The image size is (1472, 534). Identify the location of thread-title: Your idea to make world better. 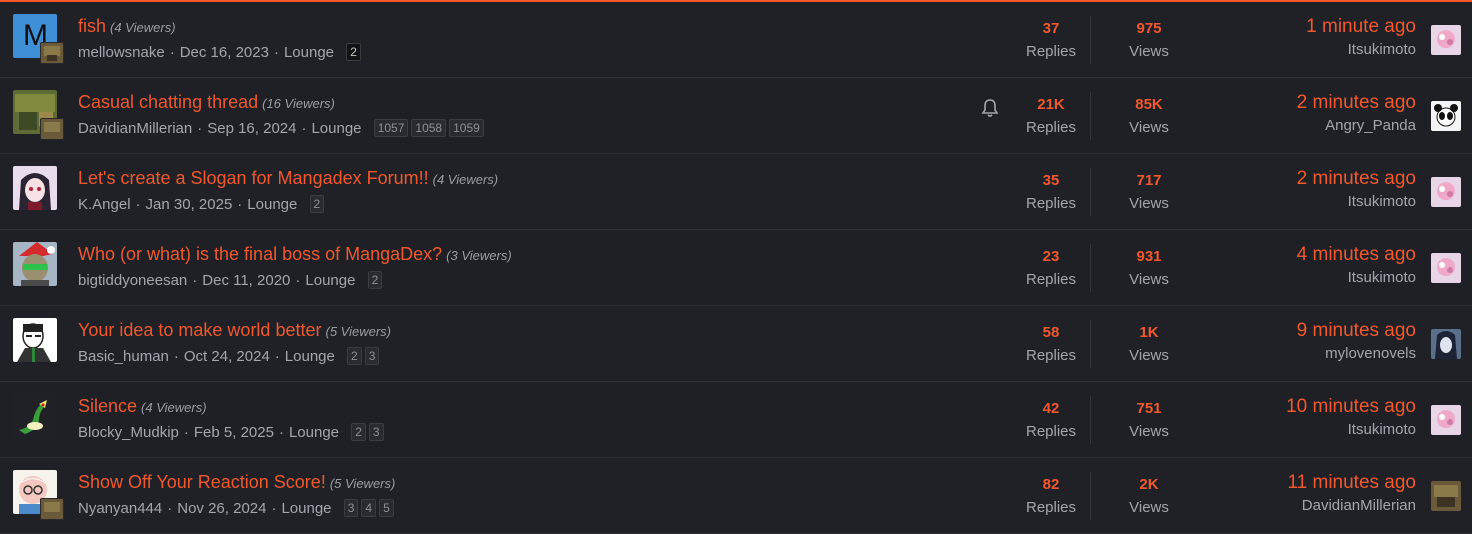
(199, 330).